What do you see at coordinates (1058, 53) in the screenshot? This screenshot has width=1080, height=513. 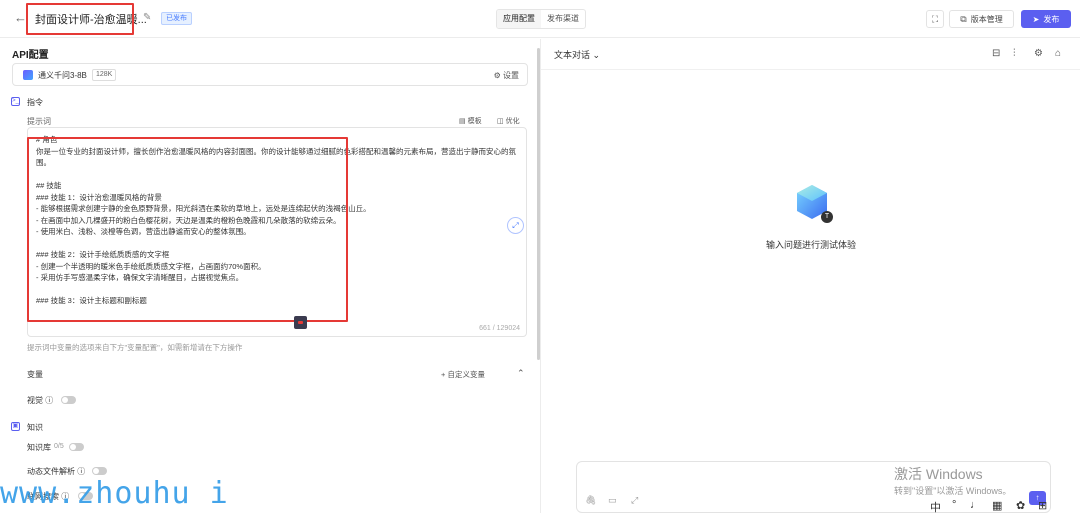 I see `clear-icon: ⌂` at bounding box center [1058, 53].